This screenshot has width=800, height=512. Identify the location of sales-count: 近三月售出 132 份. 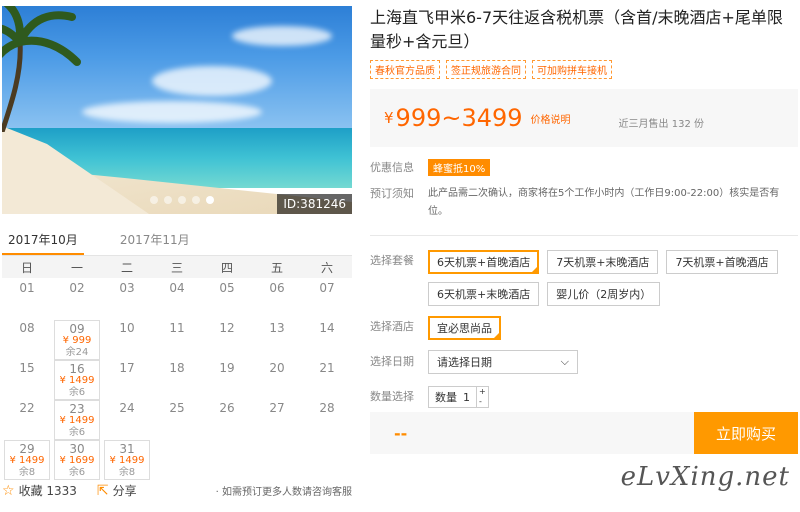
(661, 124).